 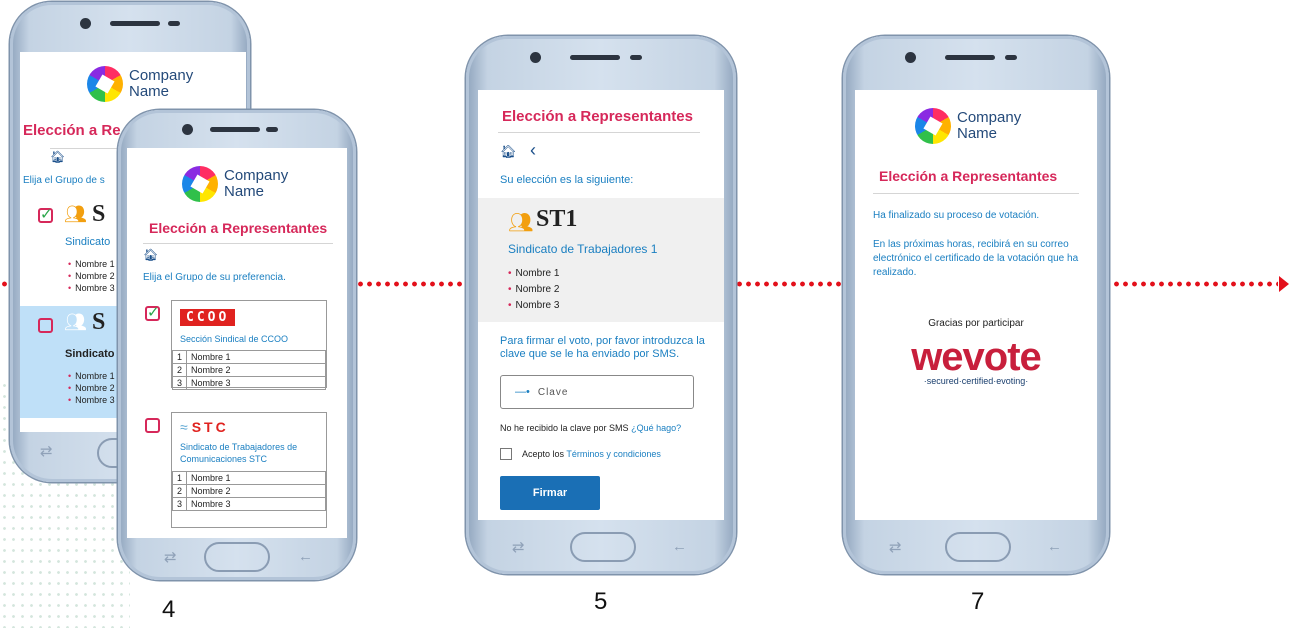 What do you see at coordinates (613, 454) in the screenshot?
I see `terms-link: Términos y condiciones` at bounding box center [613, 454].